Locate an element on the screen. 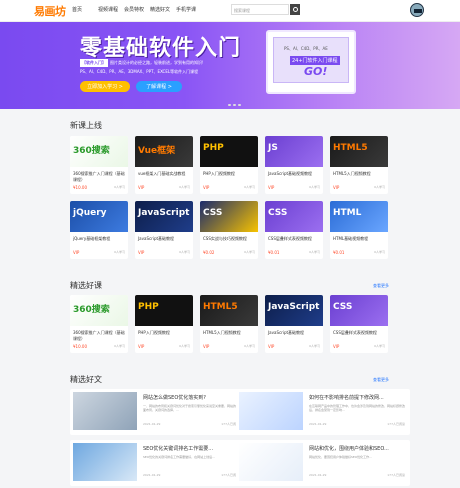 This screenshot has width=460, height=488. join-learning-button: 立即加入学习 > is located at coordinates (105, 86).